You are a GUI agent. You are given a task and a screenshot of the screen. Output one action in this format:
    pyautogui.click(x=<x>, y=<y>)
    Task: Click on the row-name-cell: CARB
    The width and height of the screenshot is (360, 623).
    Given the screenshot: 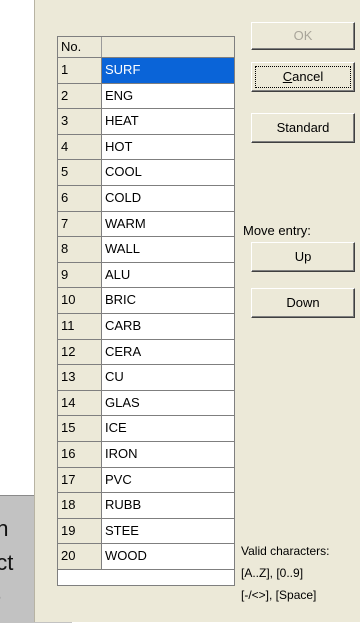 What is the action you would take?
    pyautogui.click(x=168, y=326)
    